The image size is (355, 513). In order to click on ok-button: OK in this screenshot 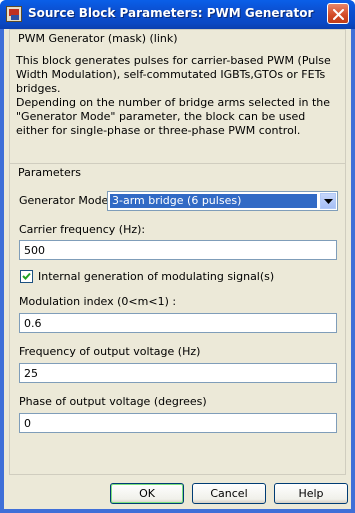, I will do `click(147, 493)`.